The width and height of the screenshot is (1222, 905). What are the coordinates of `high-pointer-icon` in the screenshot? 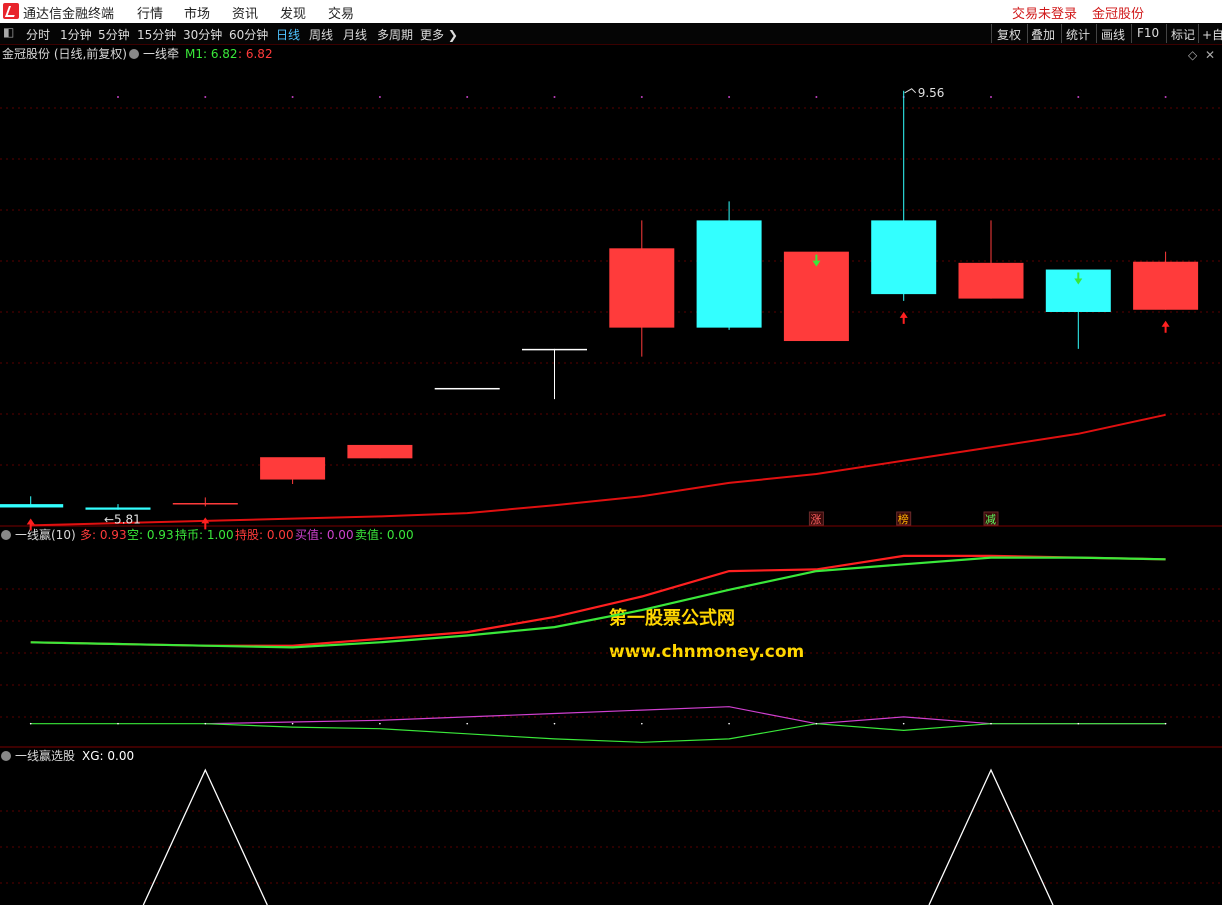 It's located at (910, 91).